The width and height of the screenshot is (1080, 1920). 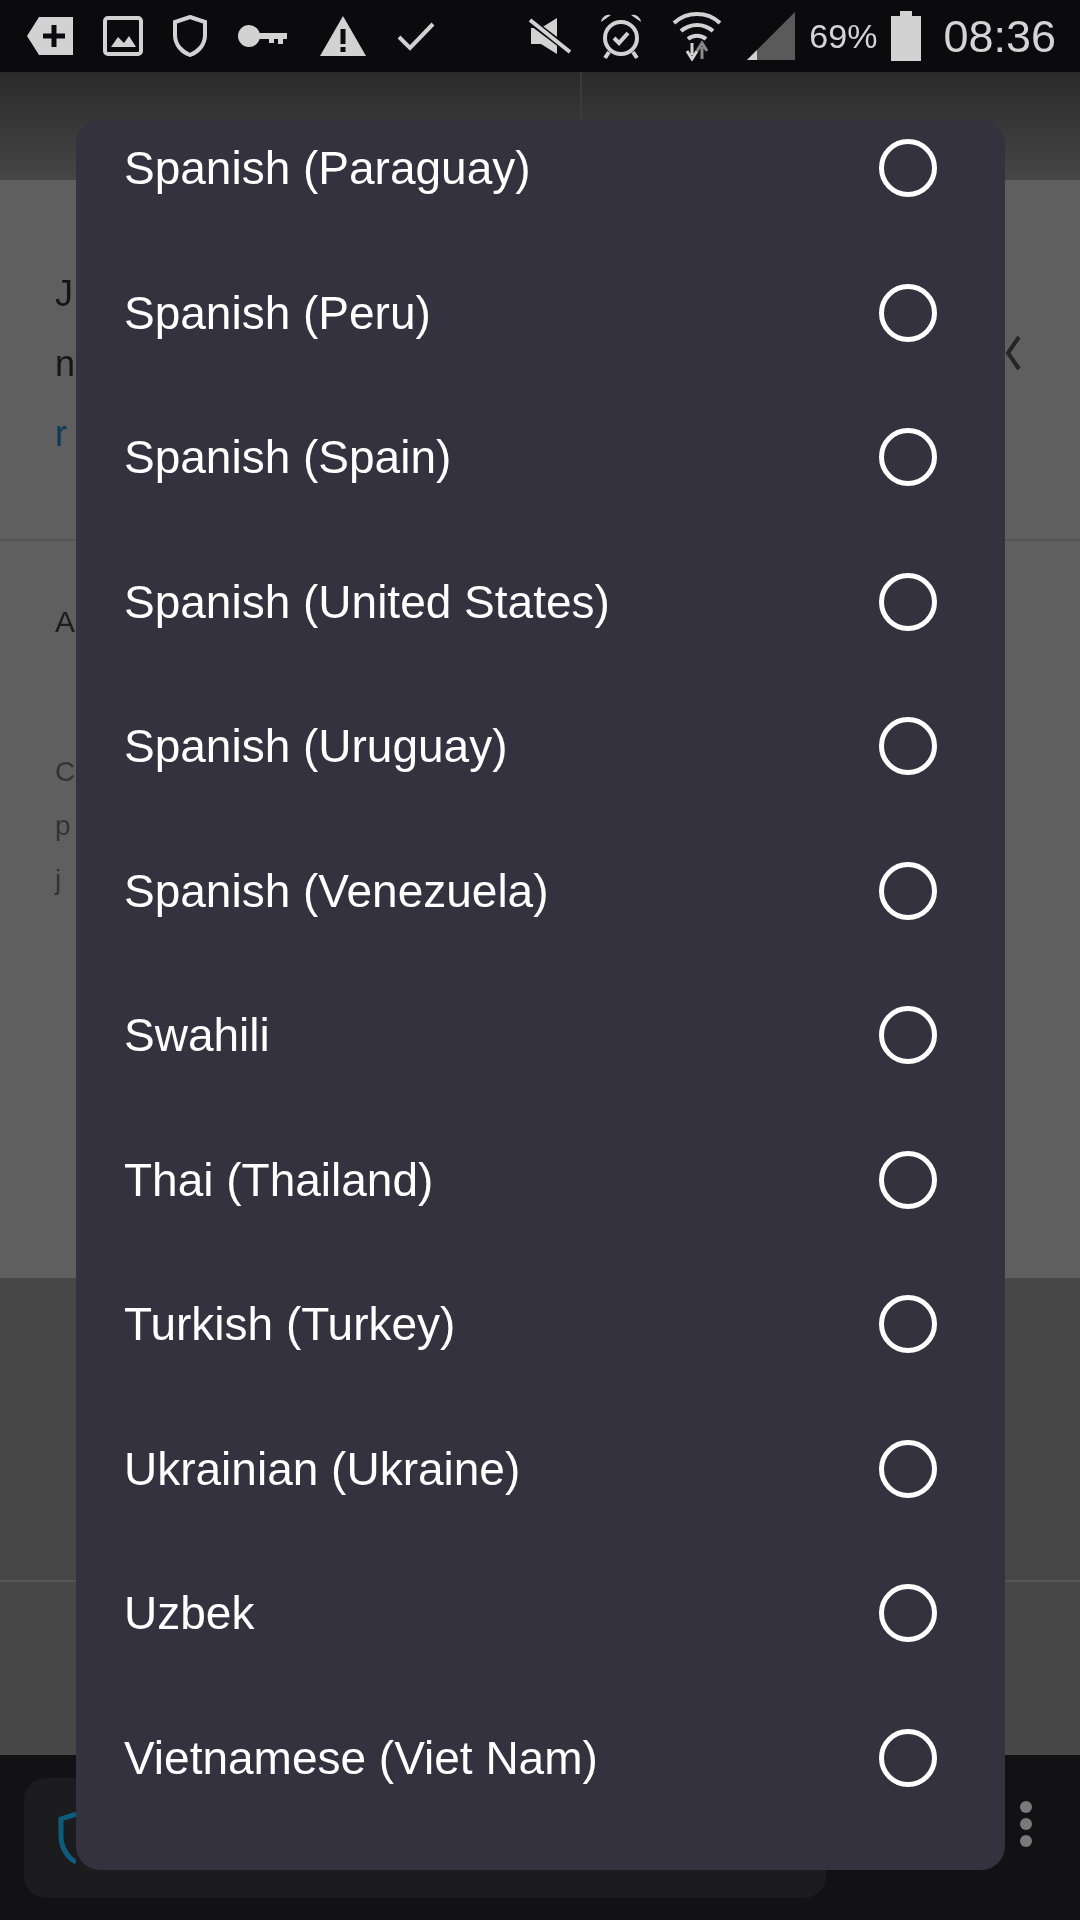 I want to click on language-option: Vietnamese (Viet Nam), so click(x=361, y=1757).